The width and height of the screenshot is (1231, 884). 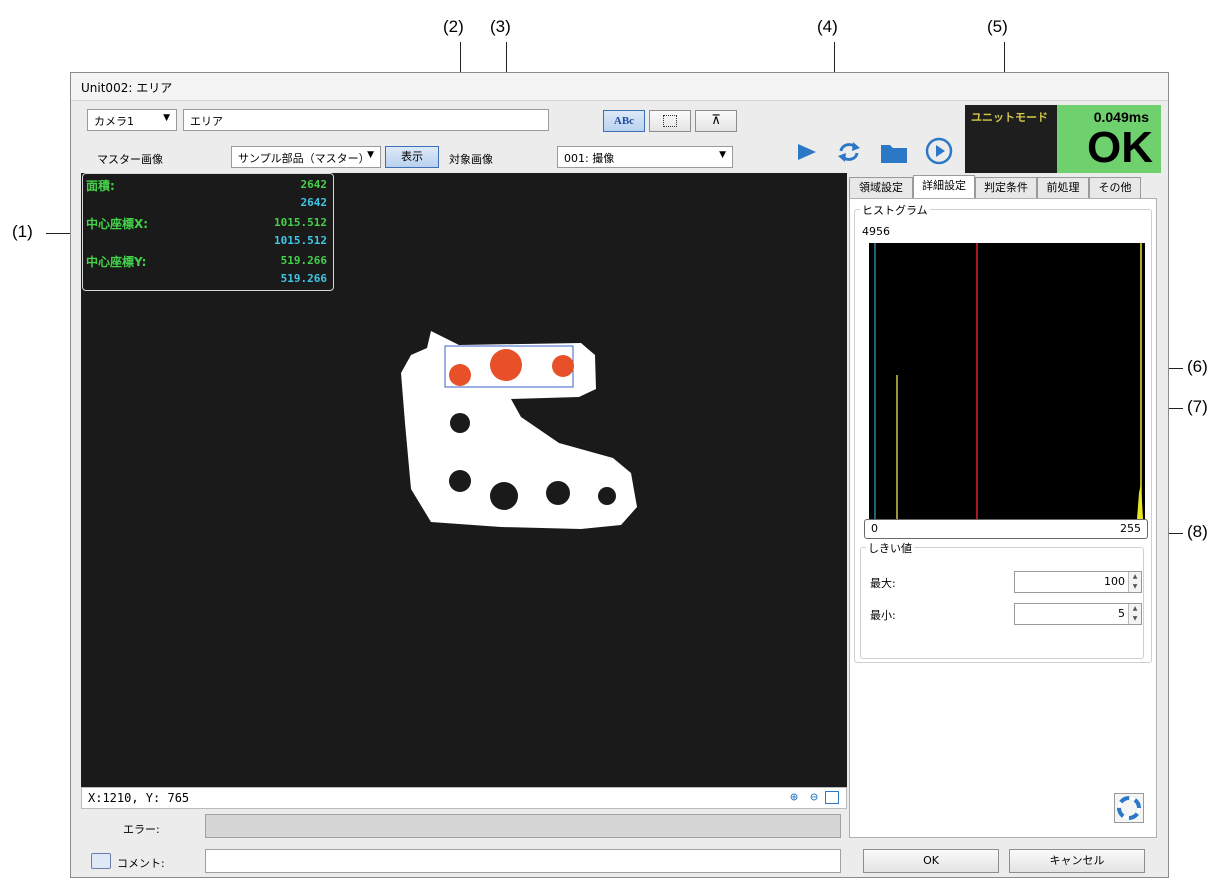 I want to click on coordinate-readout: X:1210, Y: 765 ⊕ ⊖, so click(x=464, y=798).